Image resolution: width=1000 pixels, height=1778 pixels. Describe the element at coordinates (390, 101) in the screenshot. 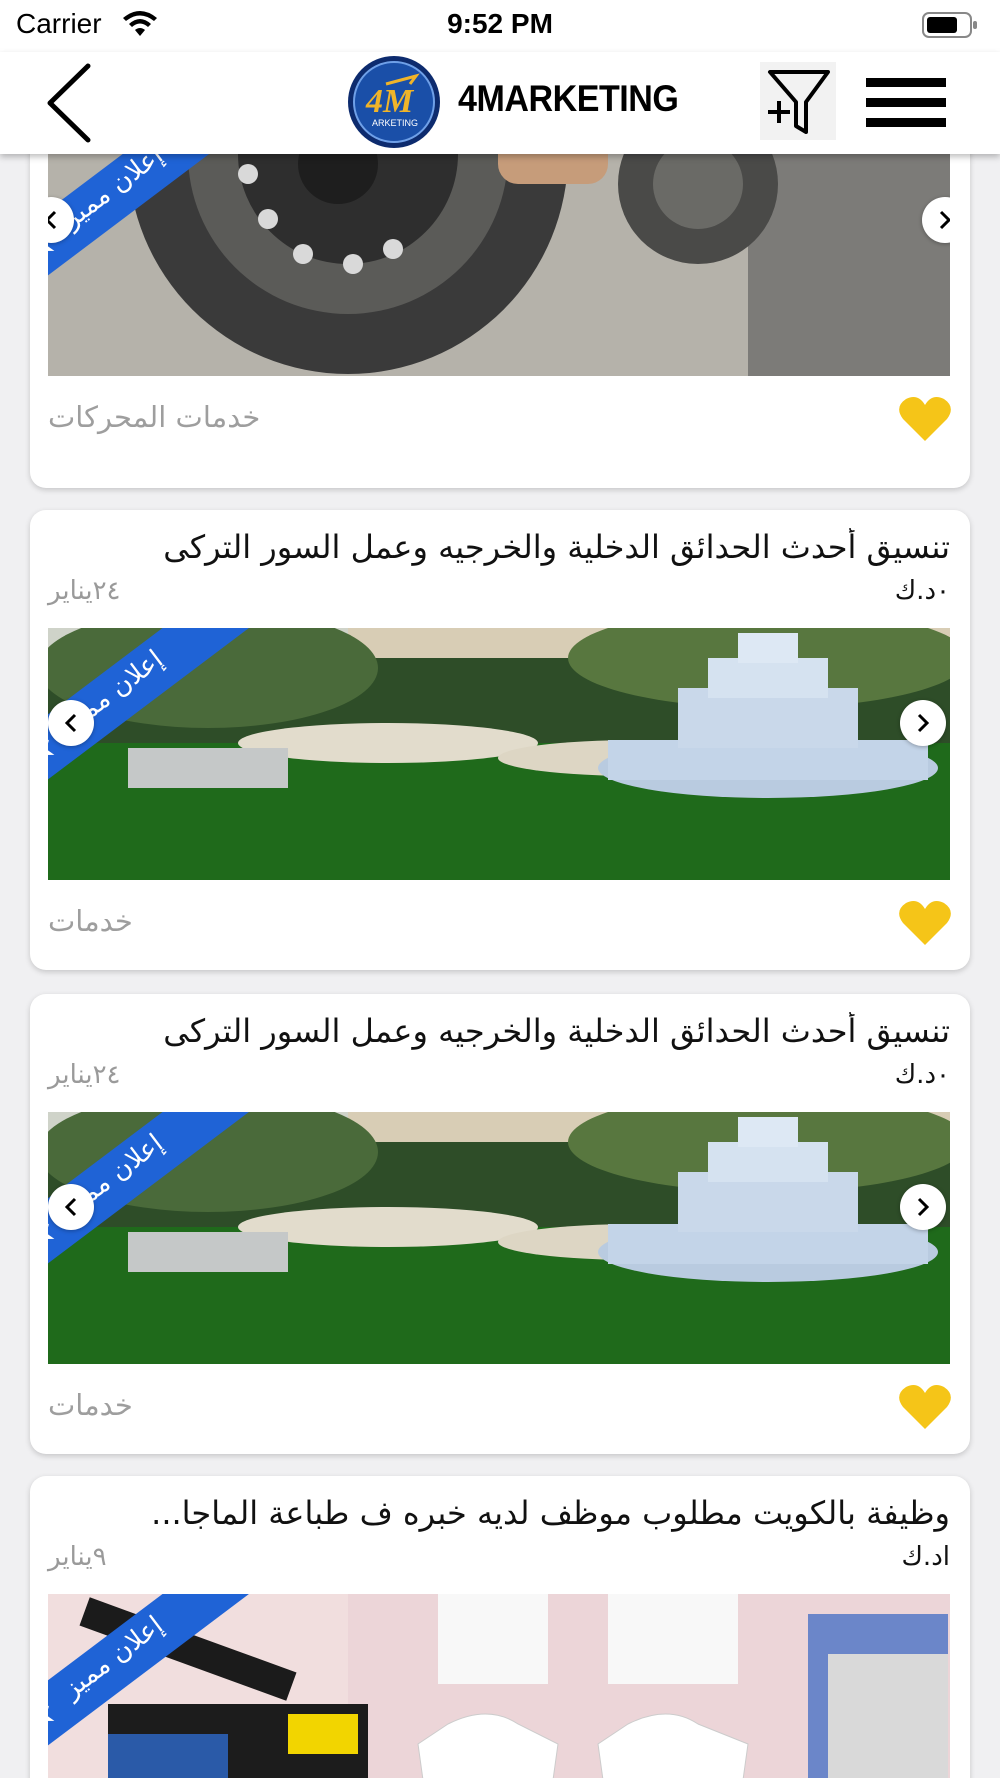

I see `svg-text: 4M` at that location.